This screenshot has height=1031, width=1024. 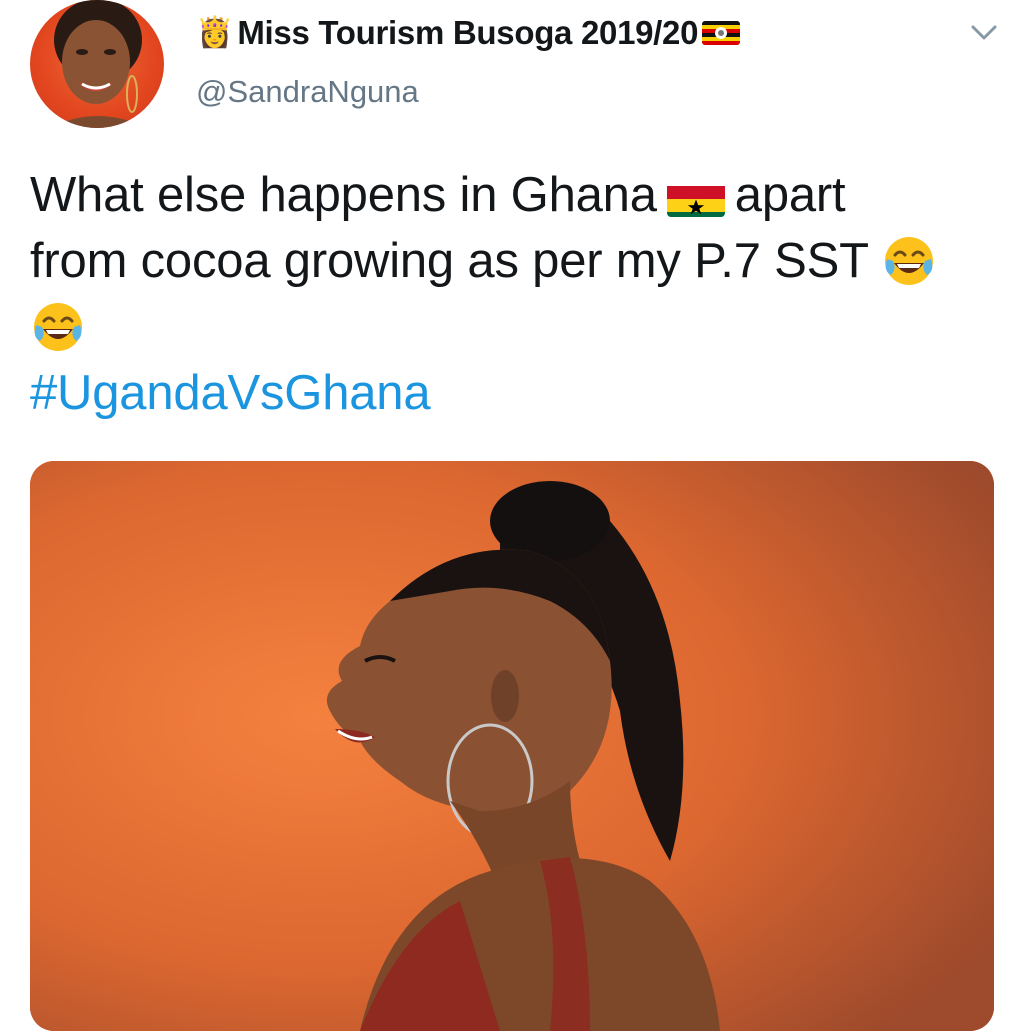 What do you see at coordinates (695, 197) in the screenshot?
I see `ghana-flag-icon` at bounding box center [695, 197].